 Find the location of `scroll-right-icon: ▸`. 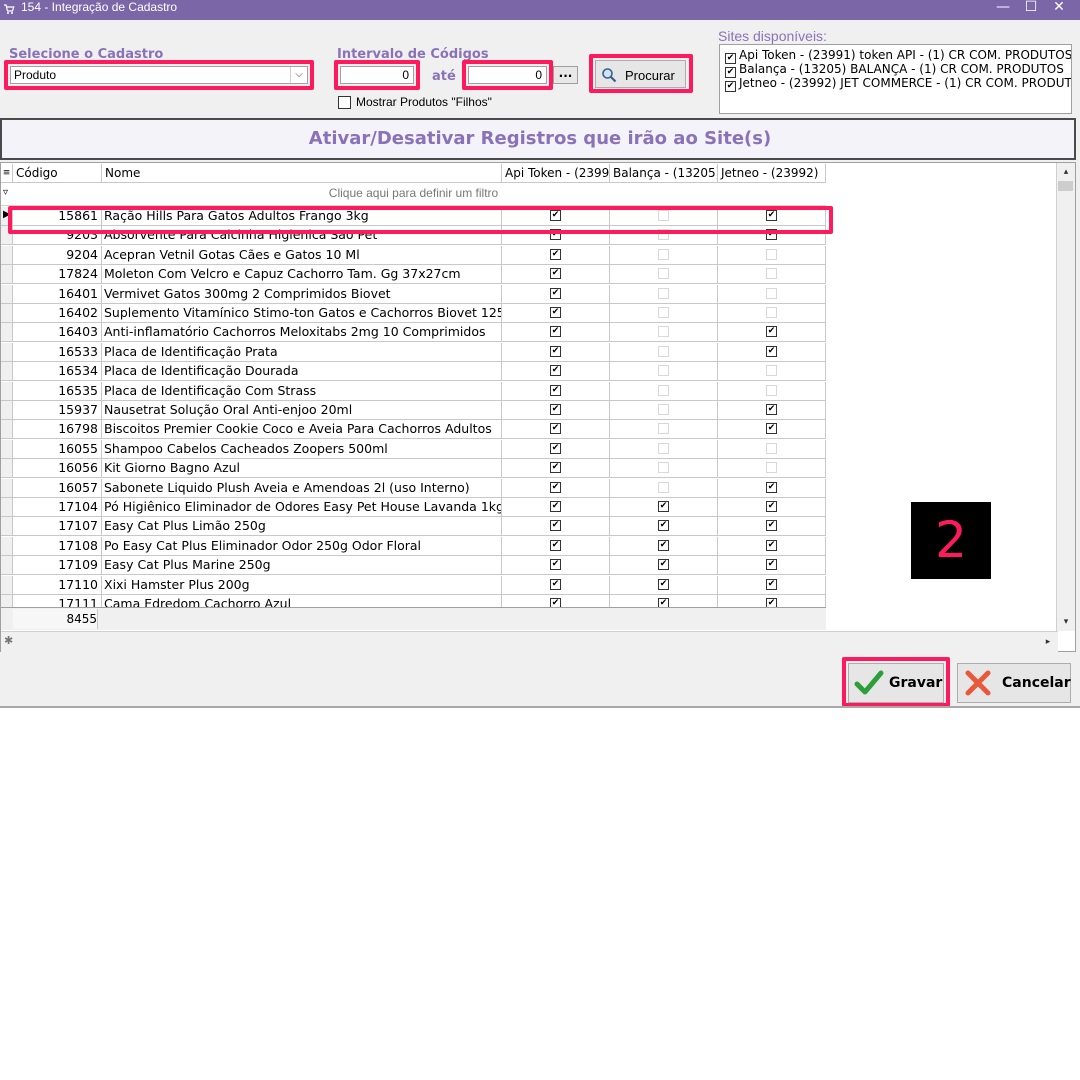

scroll-right-icon: ▸ is located at coordinates (1048, 642).